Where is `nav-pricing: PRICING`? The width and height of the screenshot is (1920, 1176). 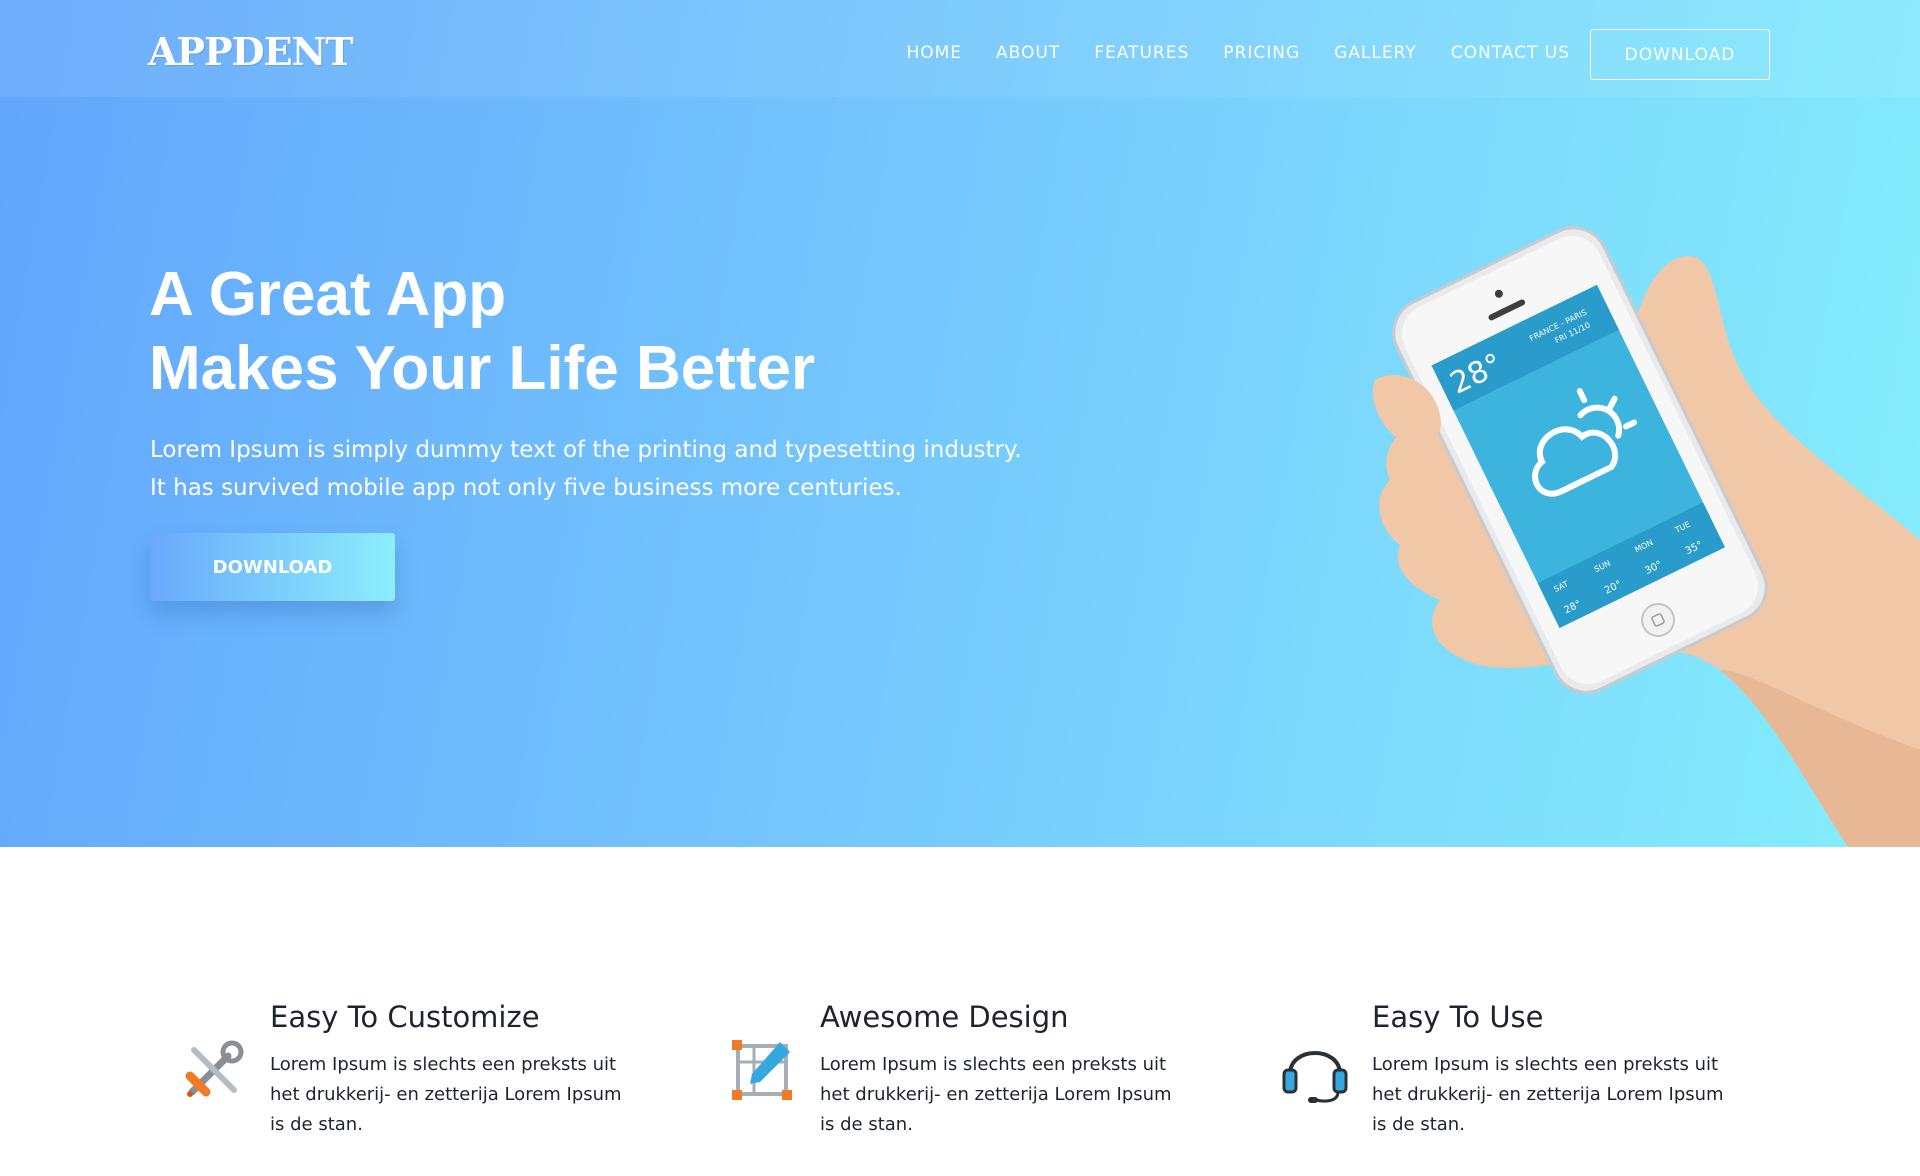 nav-pricing: PRICING is located at coordinates (1261, 53).